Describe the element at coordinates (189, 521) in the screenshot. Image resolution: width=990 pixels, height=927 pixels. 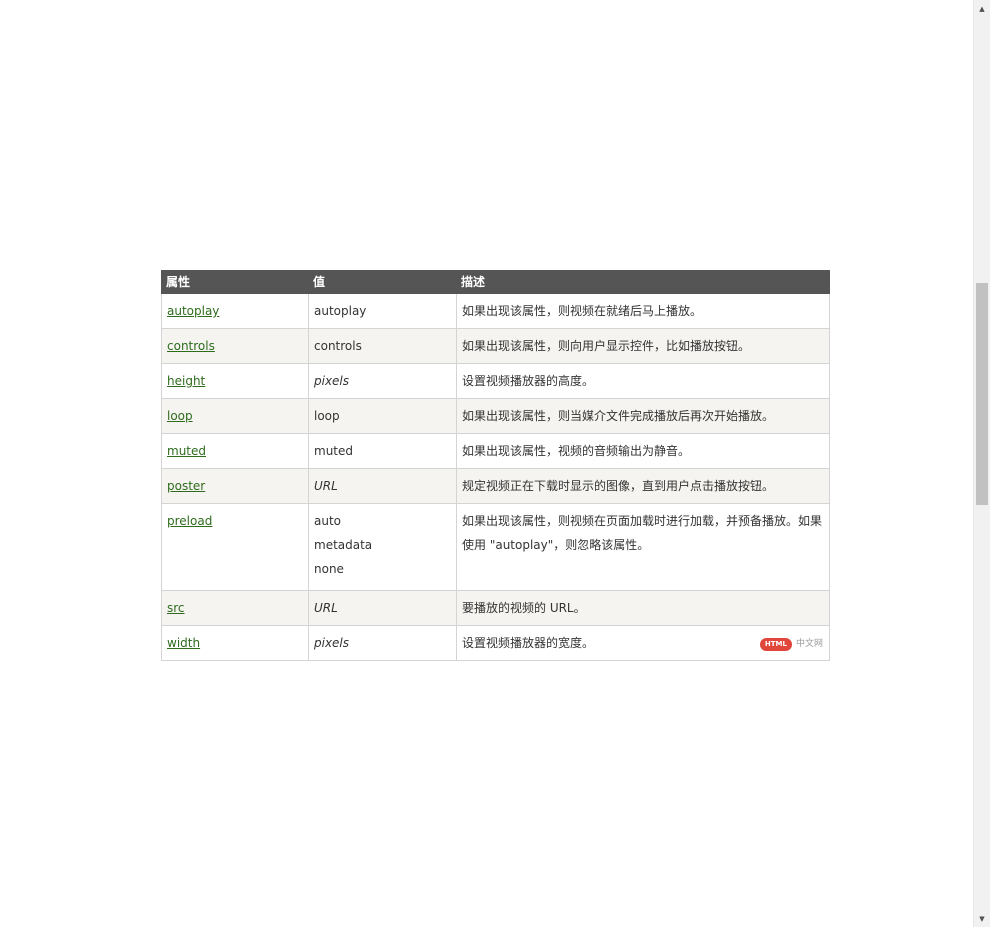
I see `attr-link-preload: preload` at that location.